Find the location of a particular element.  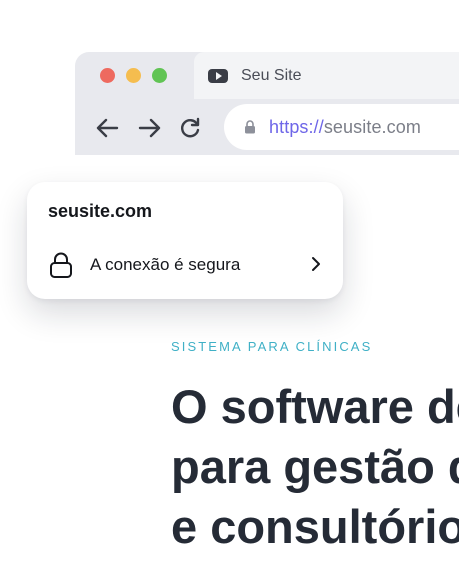

back-button is located at coordinates (108, 128).